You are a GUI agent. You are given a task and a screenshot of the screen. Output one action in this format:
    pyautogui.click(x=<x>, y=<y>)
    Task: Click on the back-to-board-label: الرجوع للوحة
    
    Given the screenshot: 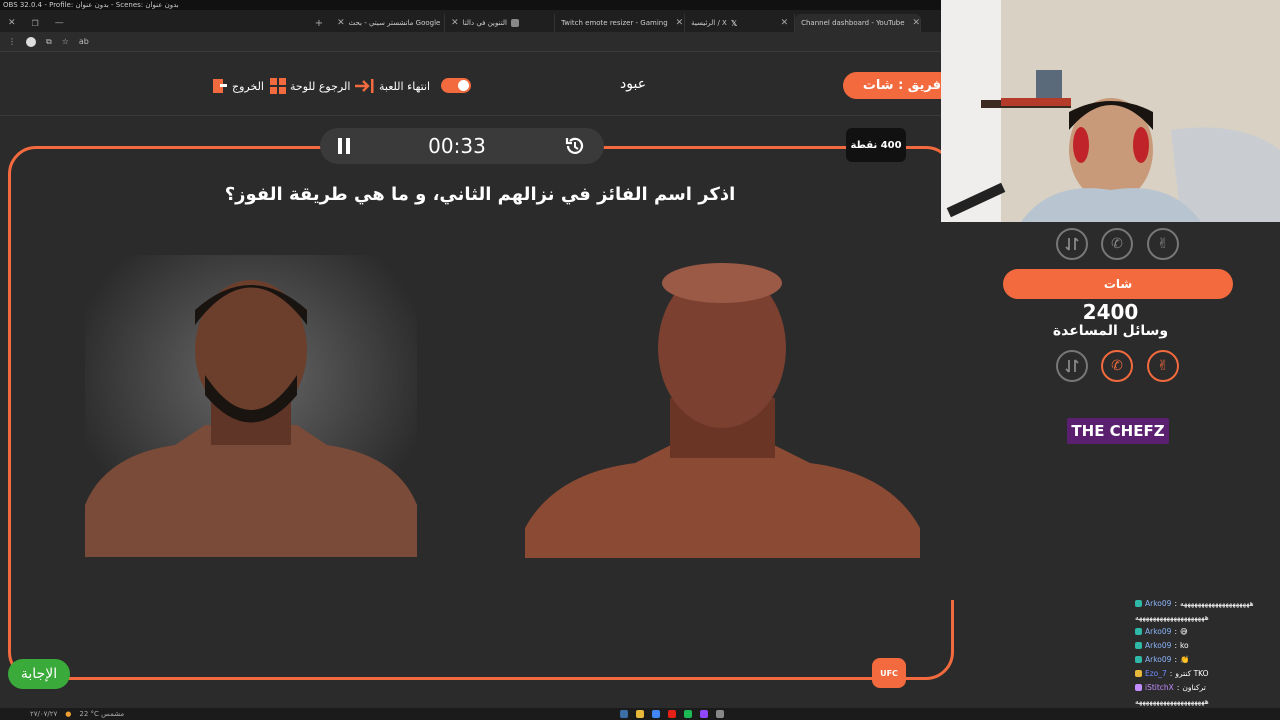 What is the action you would take?
    pyautogui.click(x=320, y=86)
    